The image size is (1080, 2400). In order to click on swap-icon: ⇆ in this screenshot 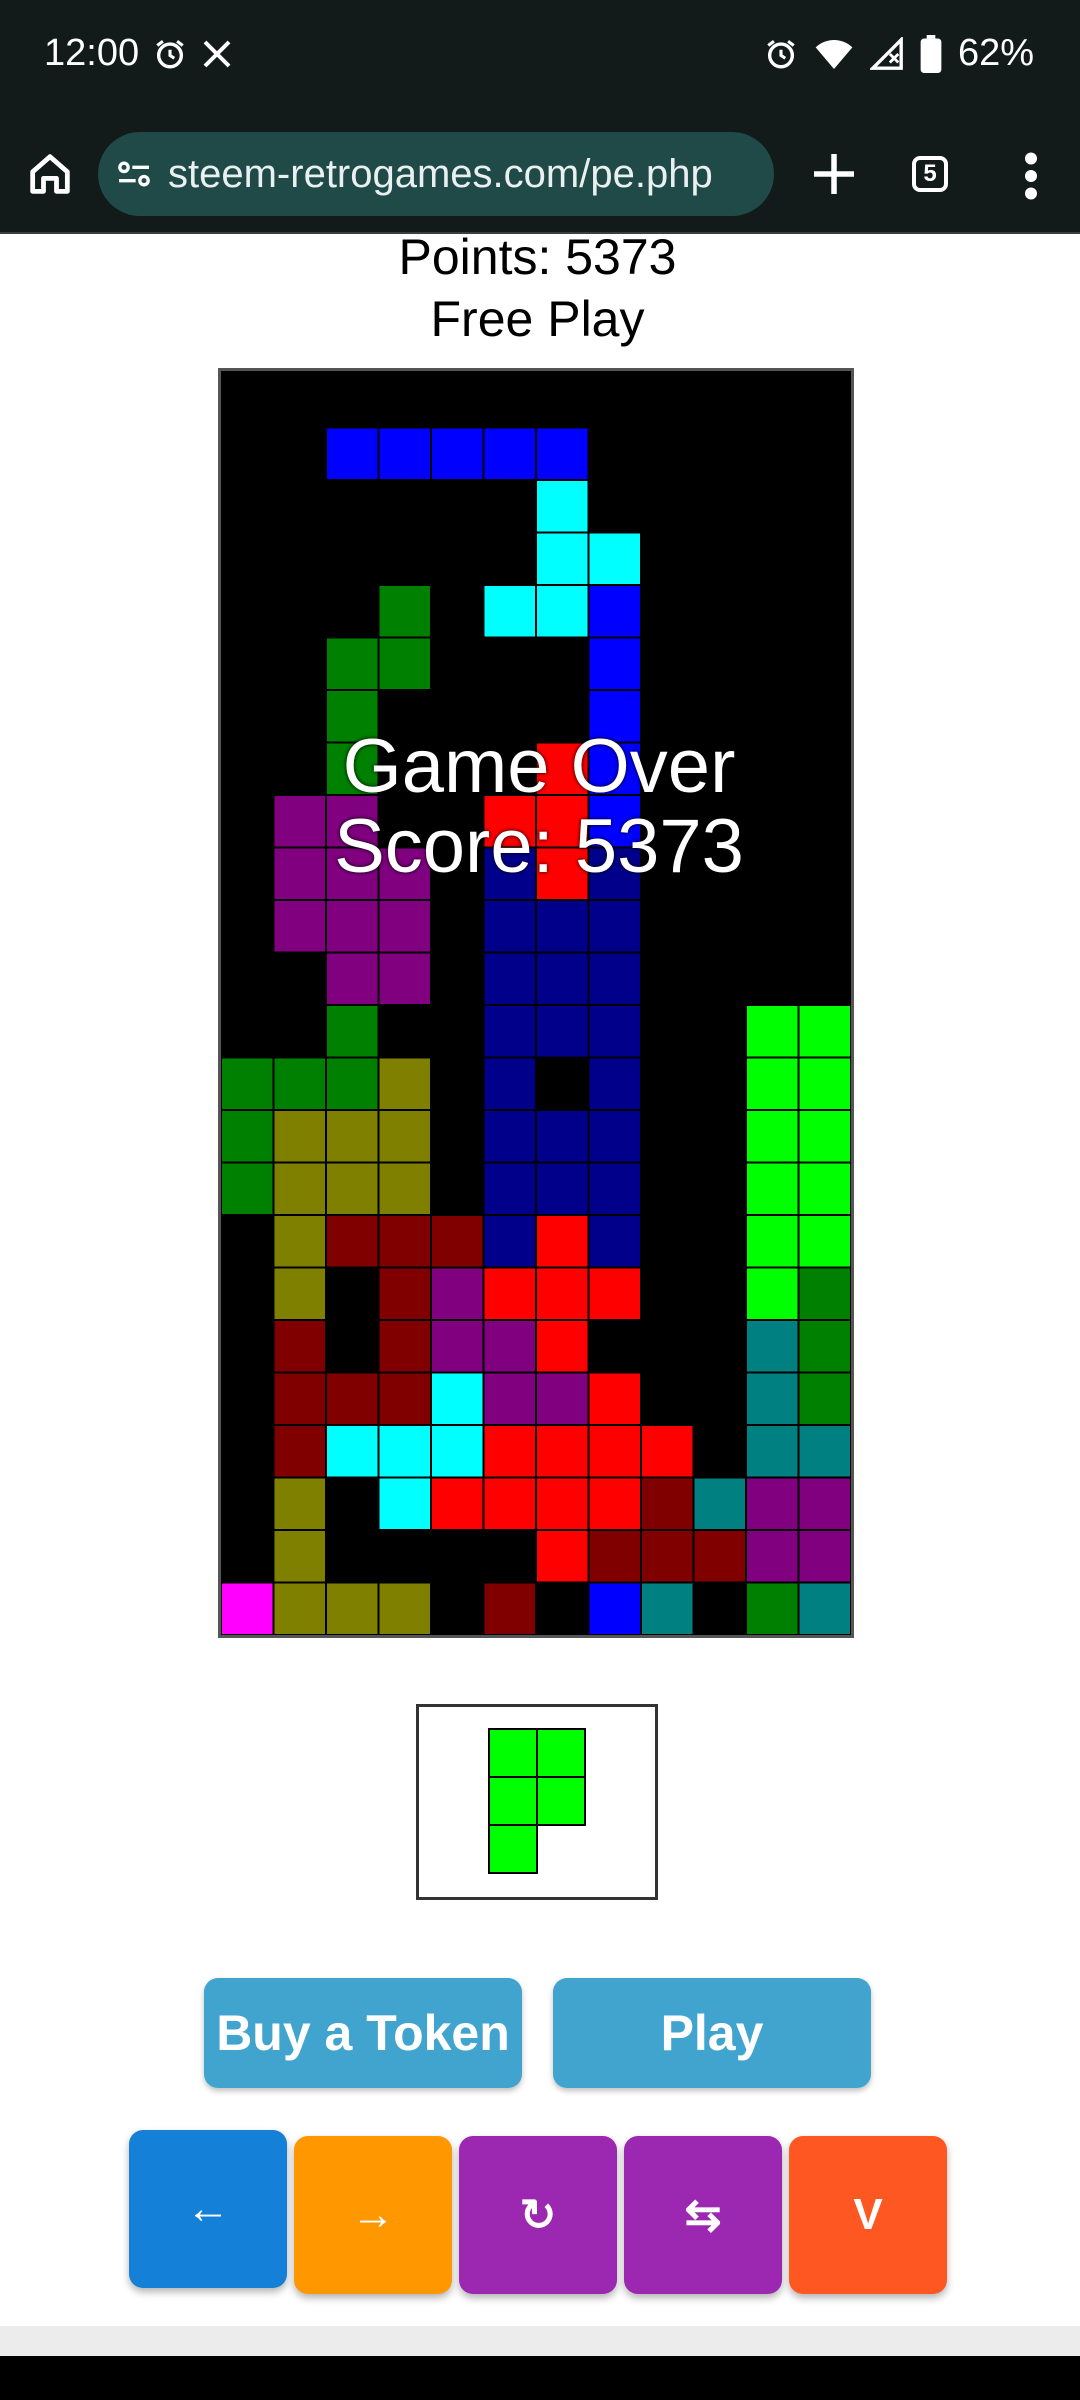, I will do `click(703, 2215)`.